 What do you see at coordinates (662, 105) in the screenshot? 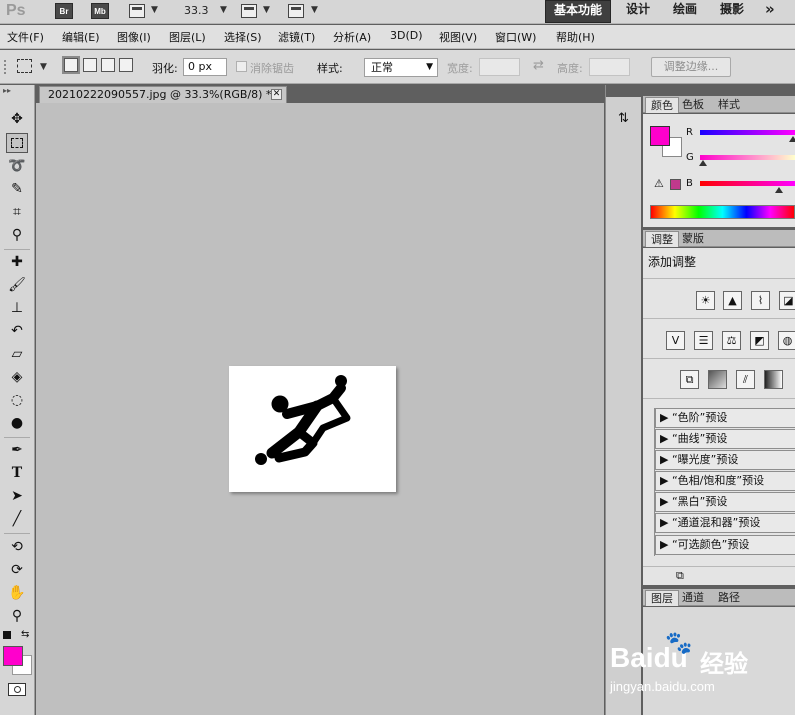
I see `tab-color: 颜色` at bounding box center [662, 105].